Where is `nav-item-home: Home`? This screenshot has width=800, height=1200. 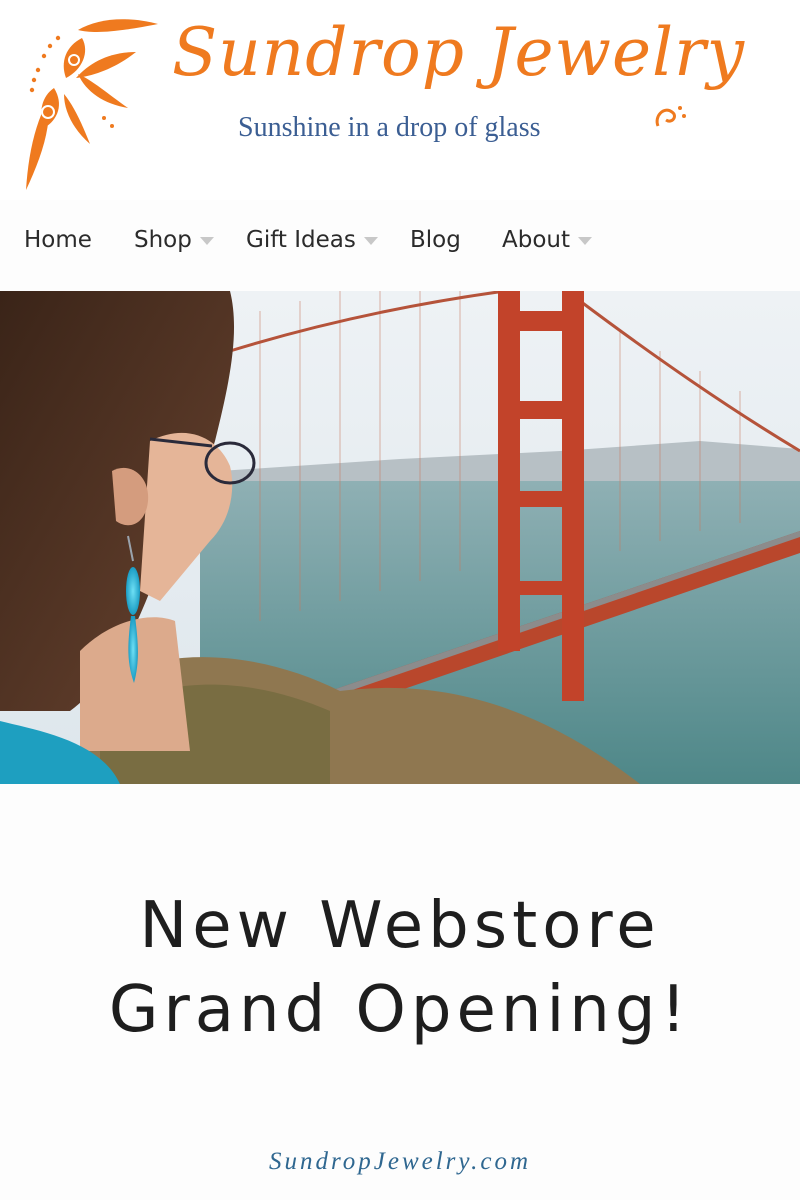
nav-item-home: Home is located at coordinates (58, 240).